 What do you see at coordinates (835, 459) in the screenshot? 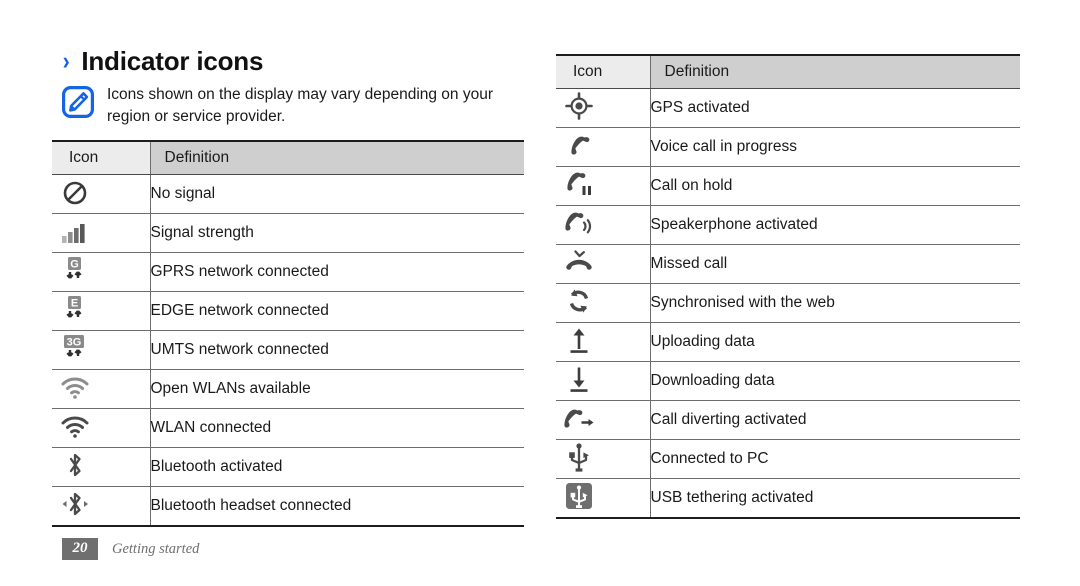
I see `indicator-definition-cell: Connected to PC` at bounding box center [835, 459].